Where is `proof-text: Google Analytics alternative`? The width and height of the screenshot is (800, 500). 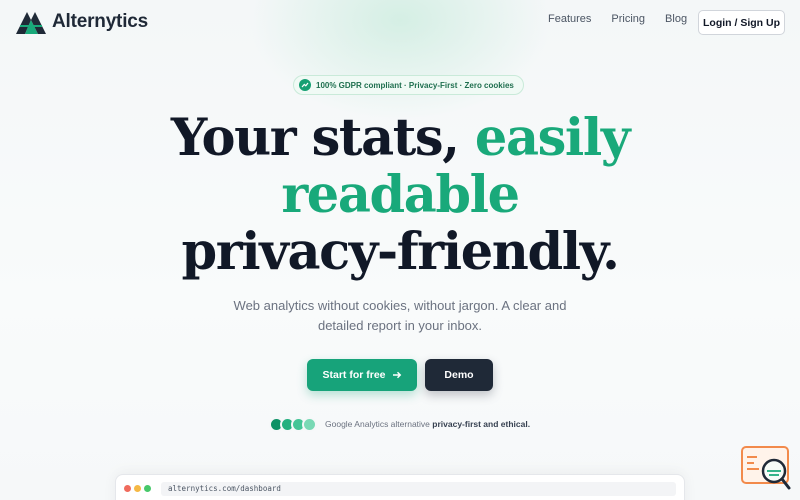
proof-text: Google Analytics alternative is located at coordinates (377, 424).